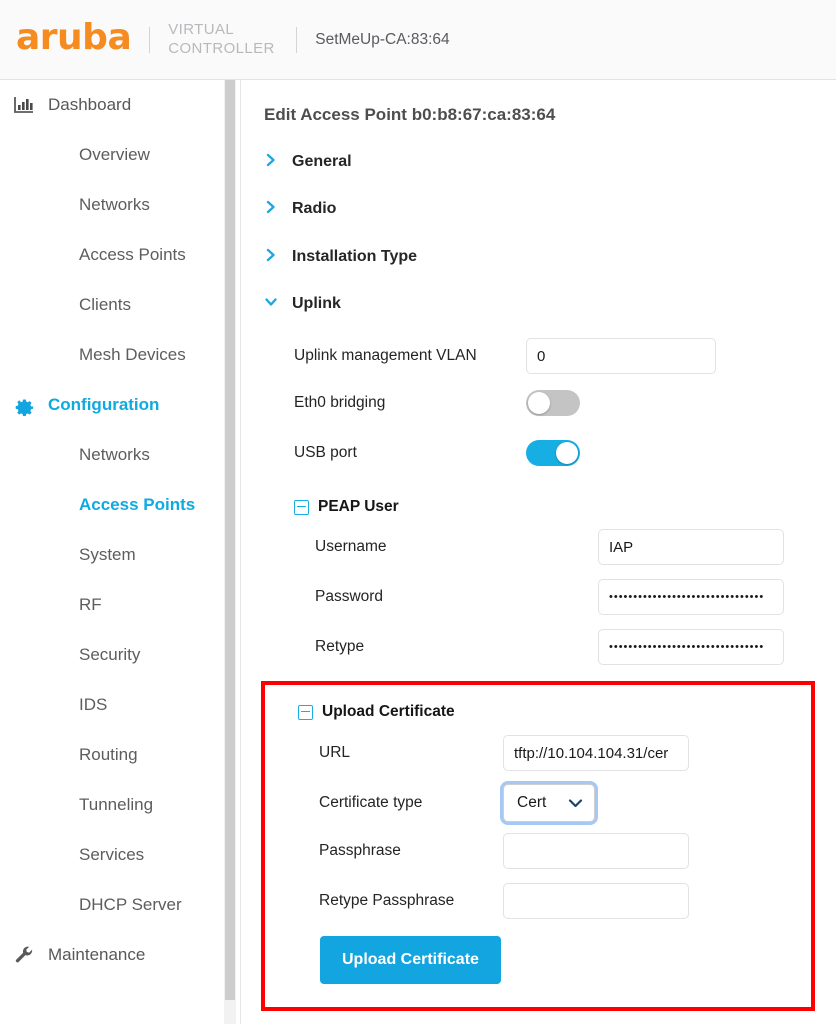  I want to click on wrench-icon, so click(28, 955).